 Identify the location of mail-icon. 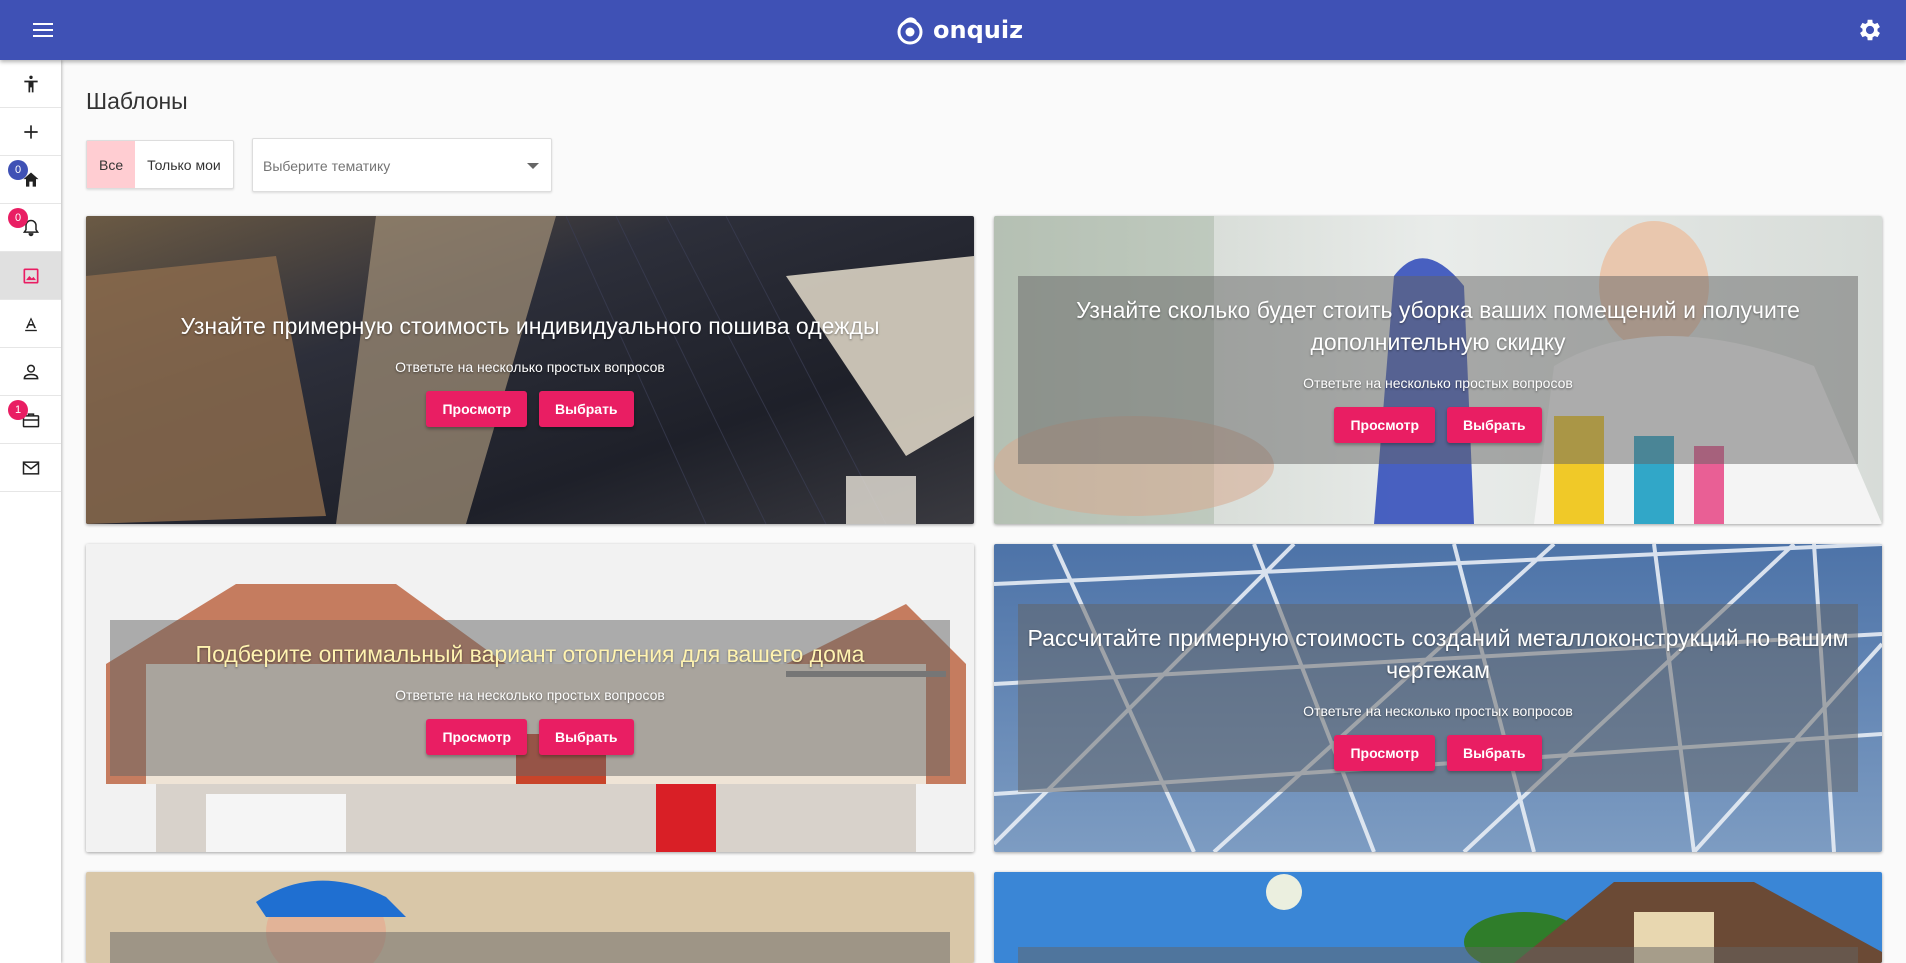
(30, 467).